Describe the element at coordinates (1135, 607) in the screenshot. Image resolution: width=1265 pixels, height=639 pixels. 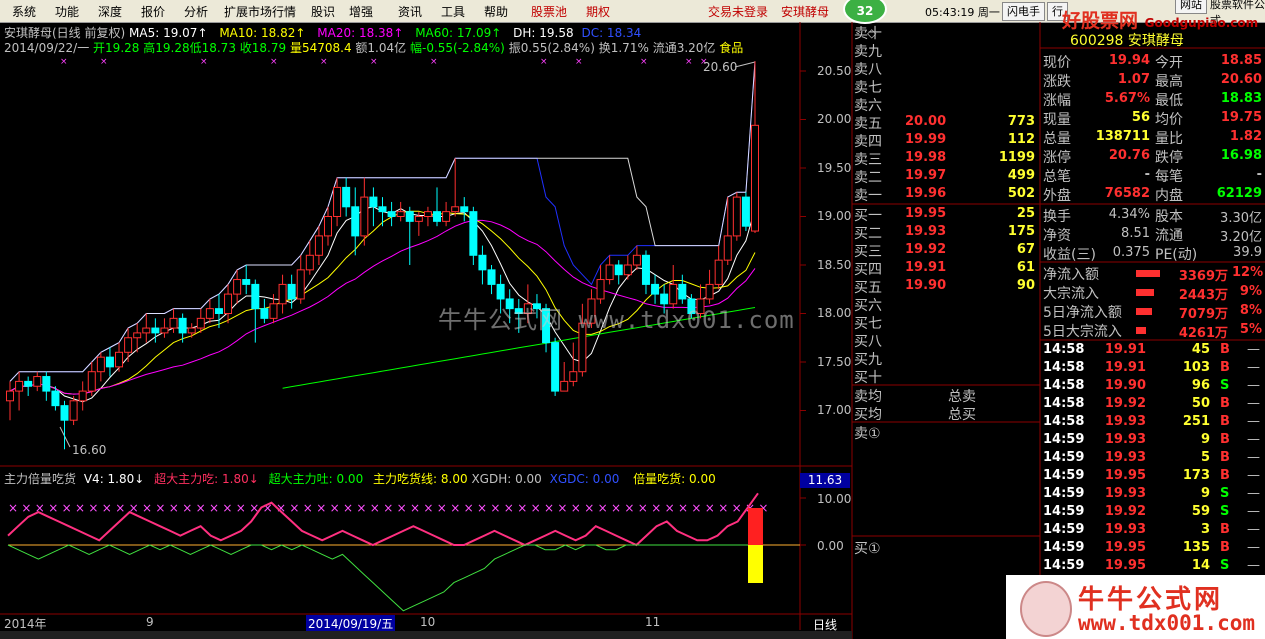
I see `brand-banner: 牛牛公式网 www.tdx001.com` at that location.